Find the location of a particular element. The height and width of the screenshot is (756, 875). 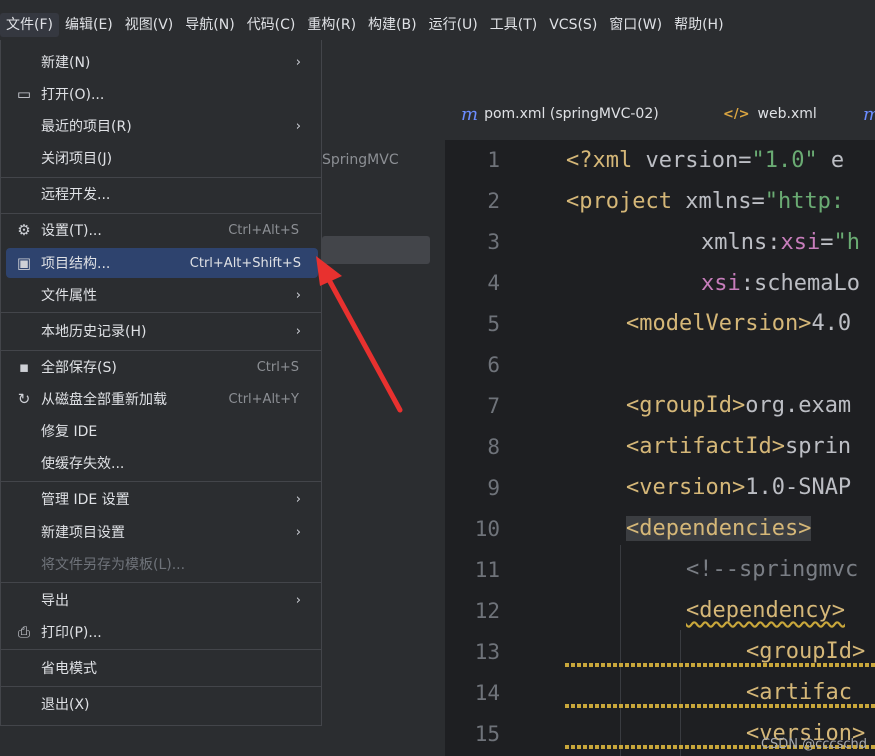

menubar-item-1: 编辑(E) is located at coordinates (89, 25).